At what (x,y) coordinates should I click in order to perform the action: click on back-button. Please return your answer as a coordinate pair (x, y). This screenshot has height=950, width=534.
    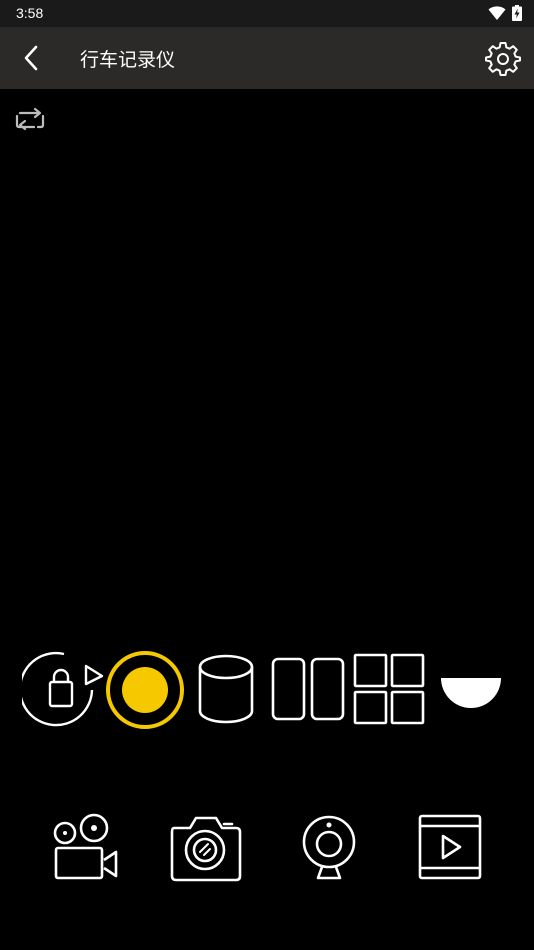
    Looking at the image, I should click on (31, 58).